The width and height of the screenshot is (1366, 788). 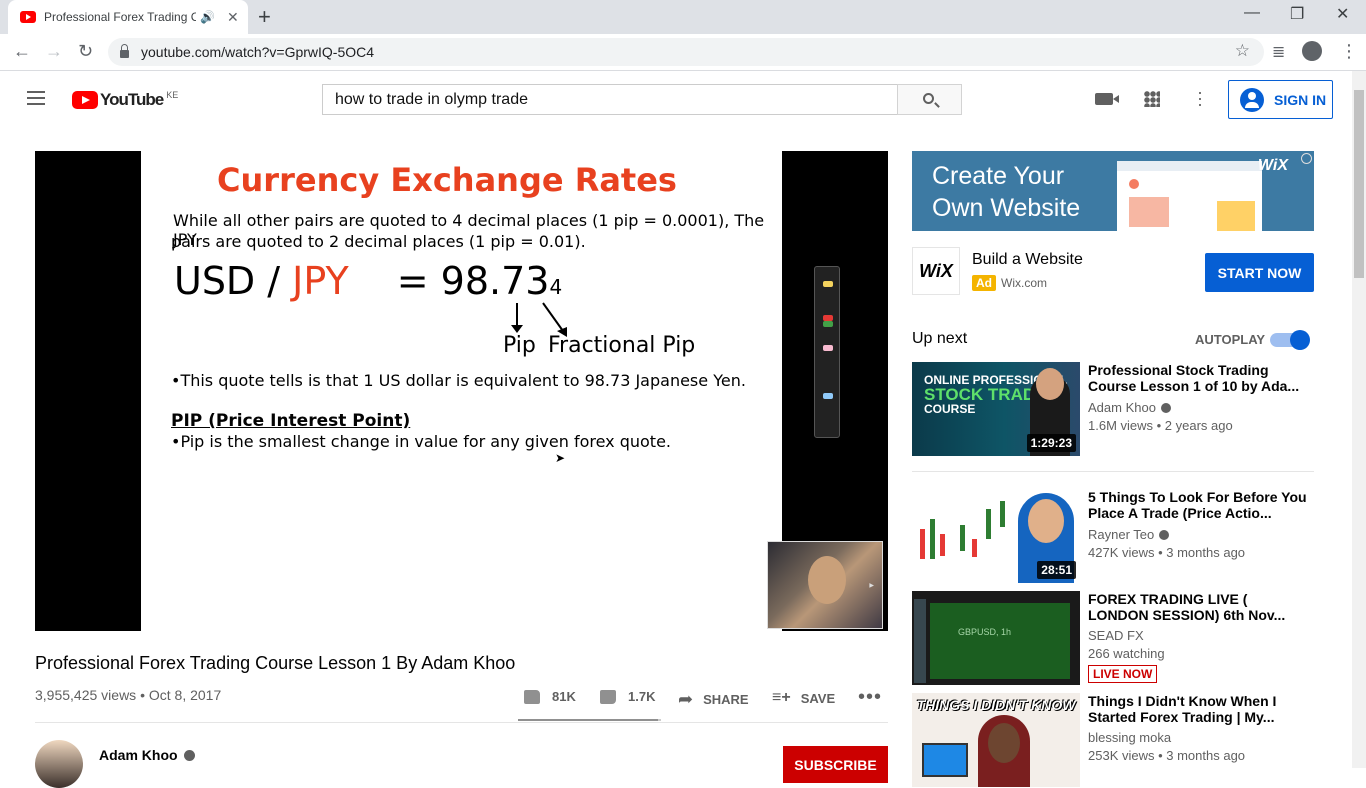 What do you see at coordinates (264, 17) in the screenshot?
I see `new-tab-icon: +` at bounding box center [264, 17].